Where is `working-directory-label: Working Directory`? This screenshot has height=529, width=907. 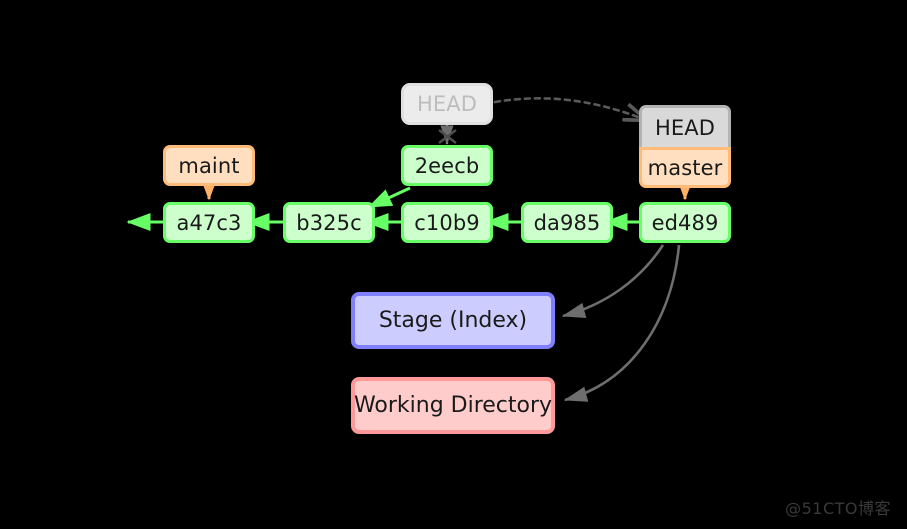 working-directory-label: Working Directory is located at coordinates (453, 405).